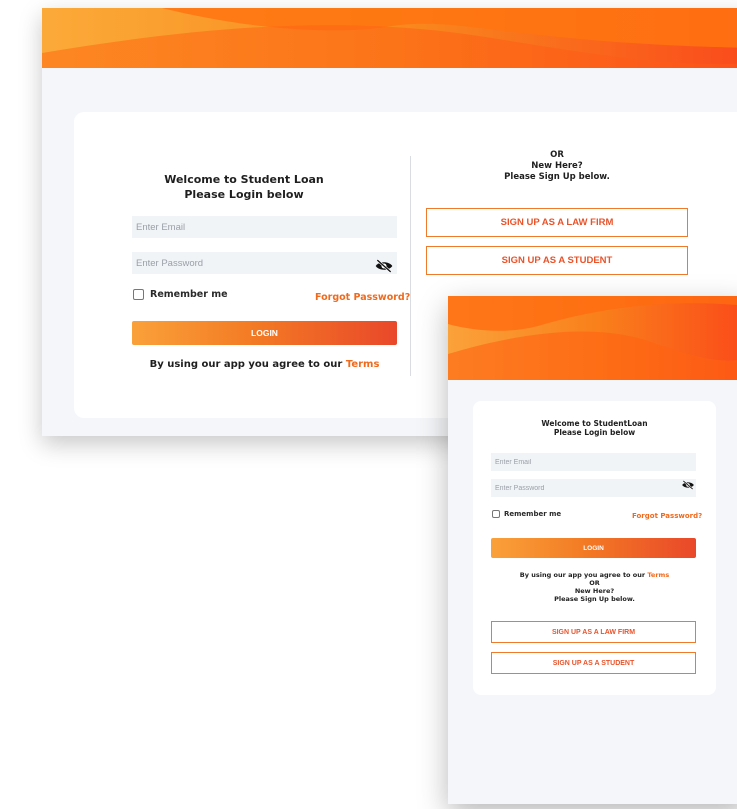 This screenshot has width=737, height=809. Describe the element at coordinates (410, 266) in the screenshot. I see `vertical-divider` at that location.